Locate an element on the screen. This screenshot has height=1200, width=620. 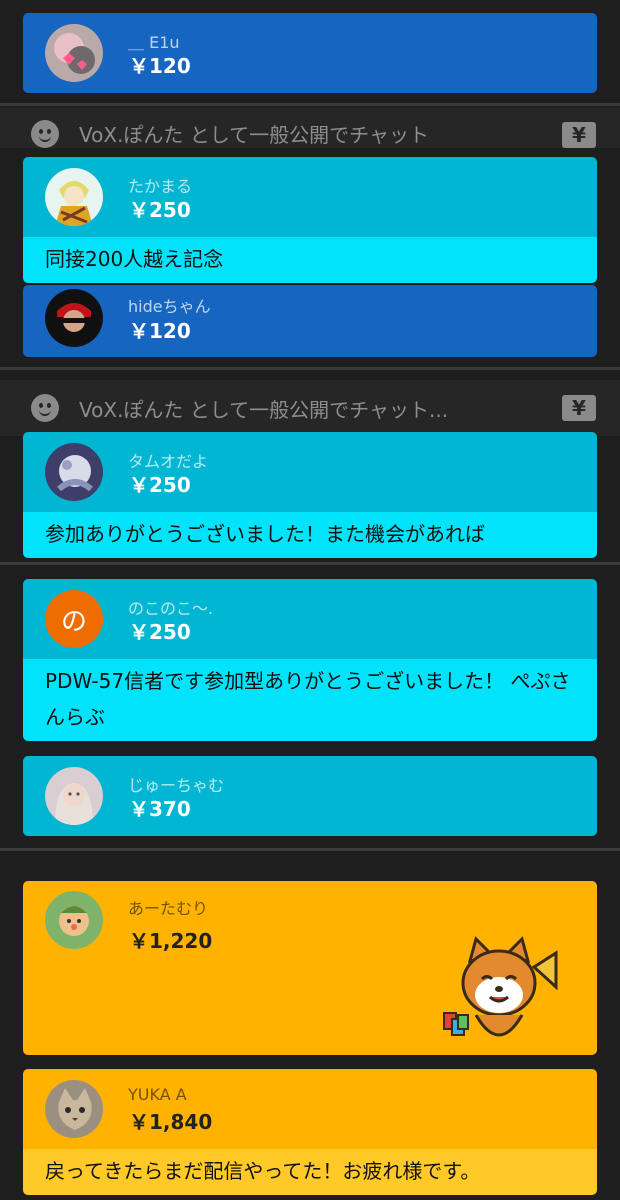
superchat-card: ＿ E1u ￥120 is located at coordinates (310, 53).